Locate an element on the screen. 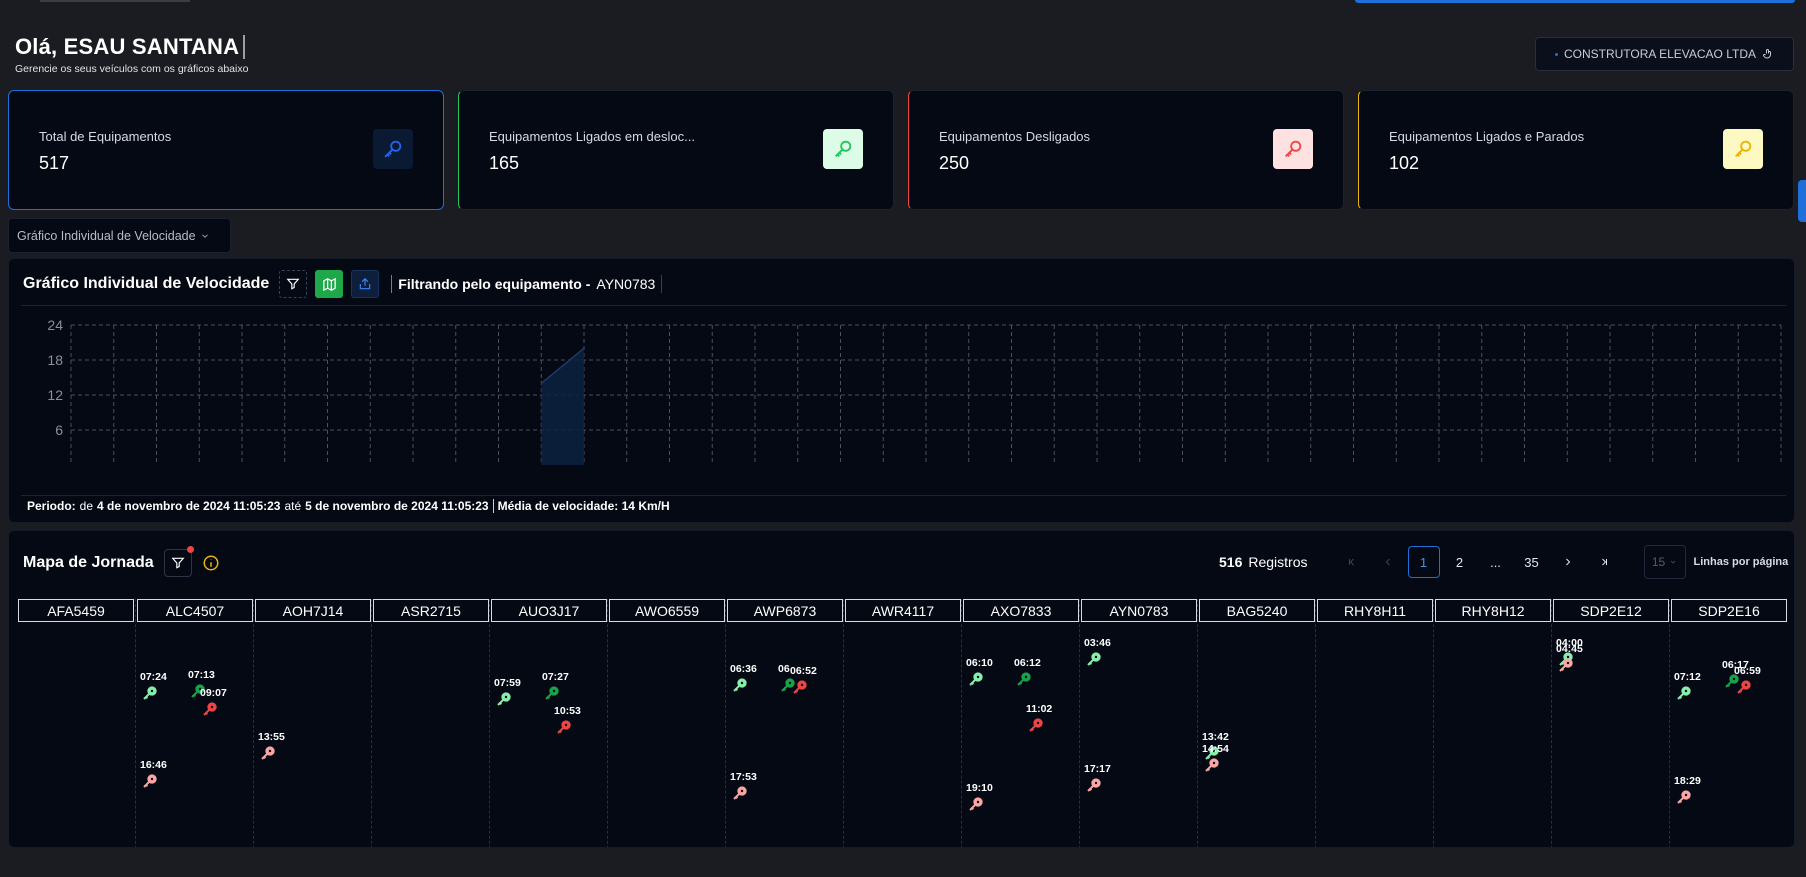 Image resolution: width=1806 pixels, height=877 pixels. prev-page-button is located at coordinates (1388, 562).